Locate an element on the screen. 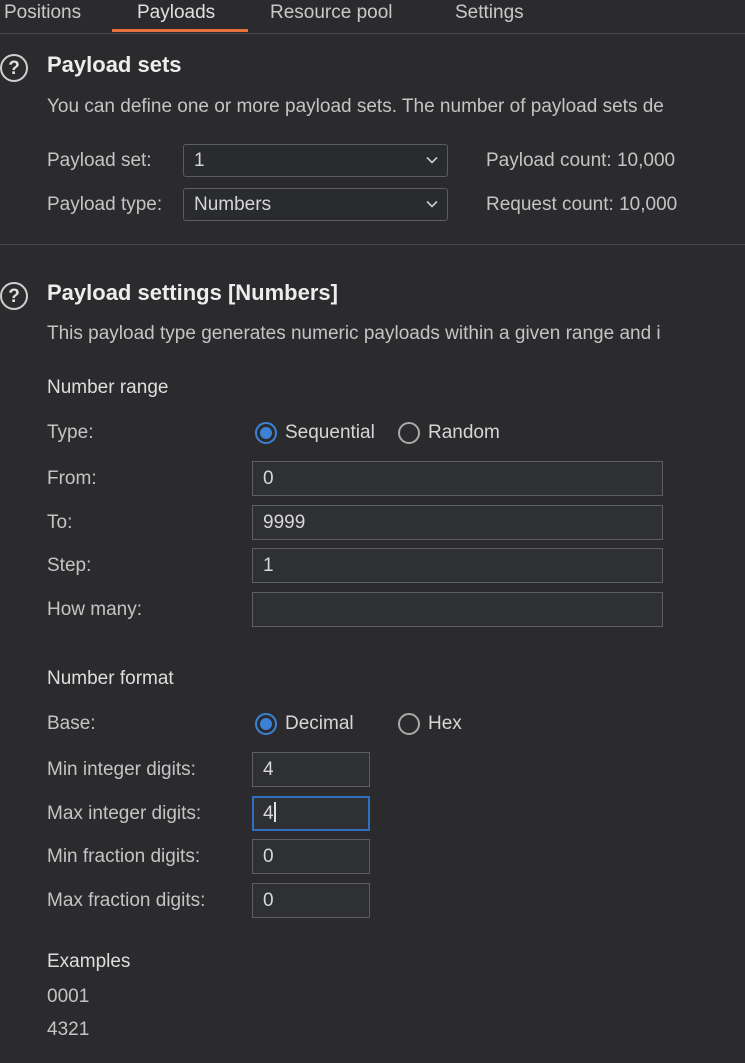 The image size is (745, 1063). active-tab-indicator is located at coordinates (180, 30).